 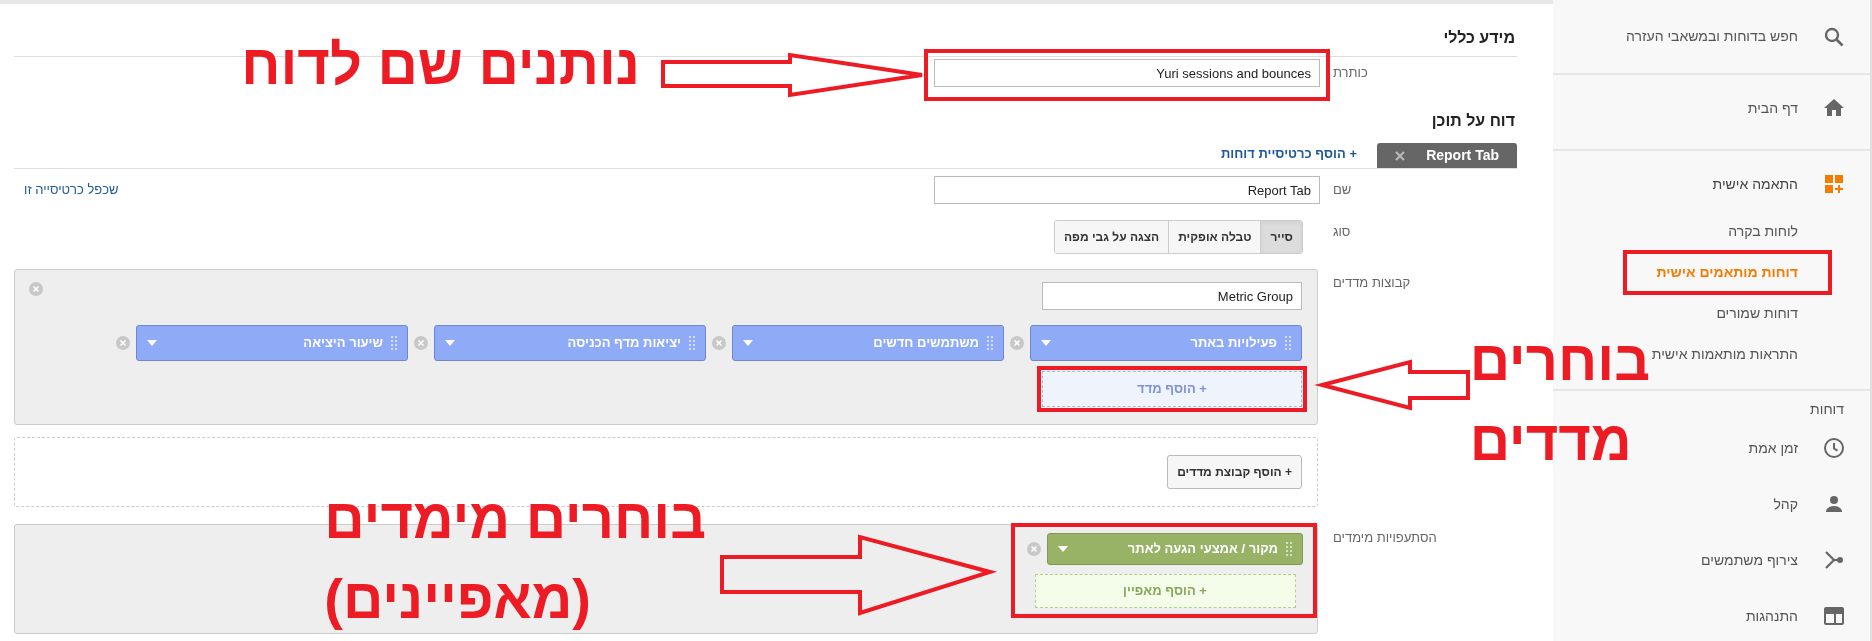 What do you see at coordinates (1834, 616) in the screenshot?
I see `layout-icon` at bounding box center [1834, 616].